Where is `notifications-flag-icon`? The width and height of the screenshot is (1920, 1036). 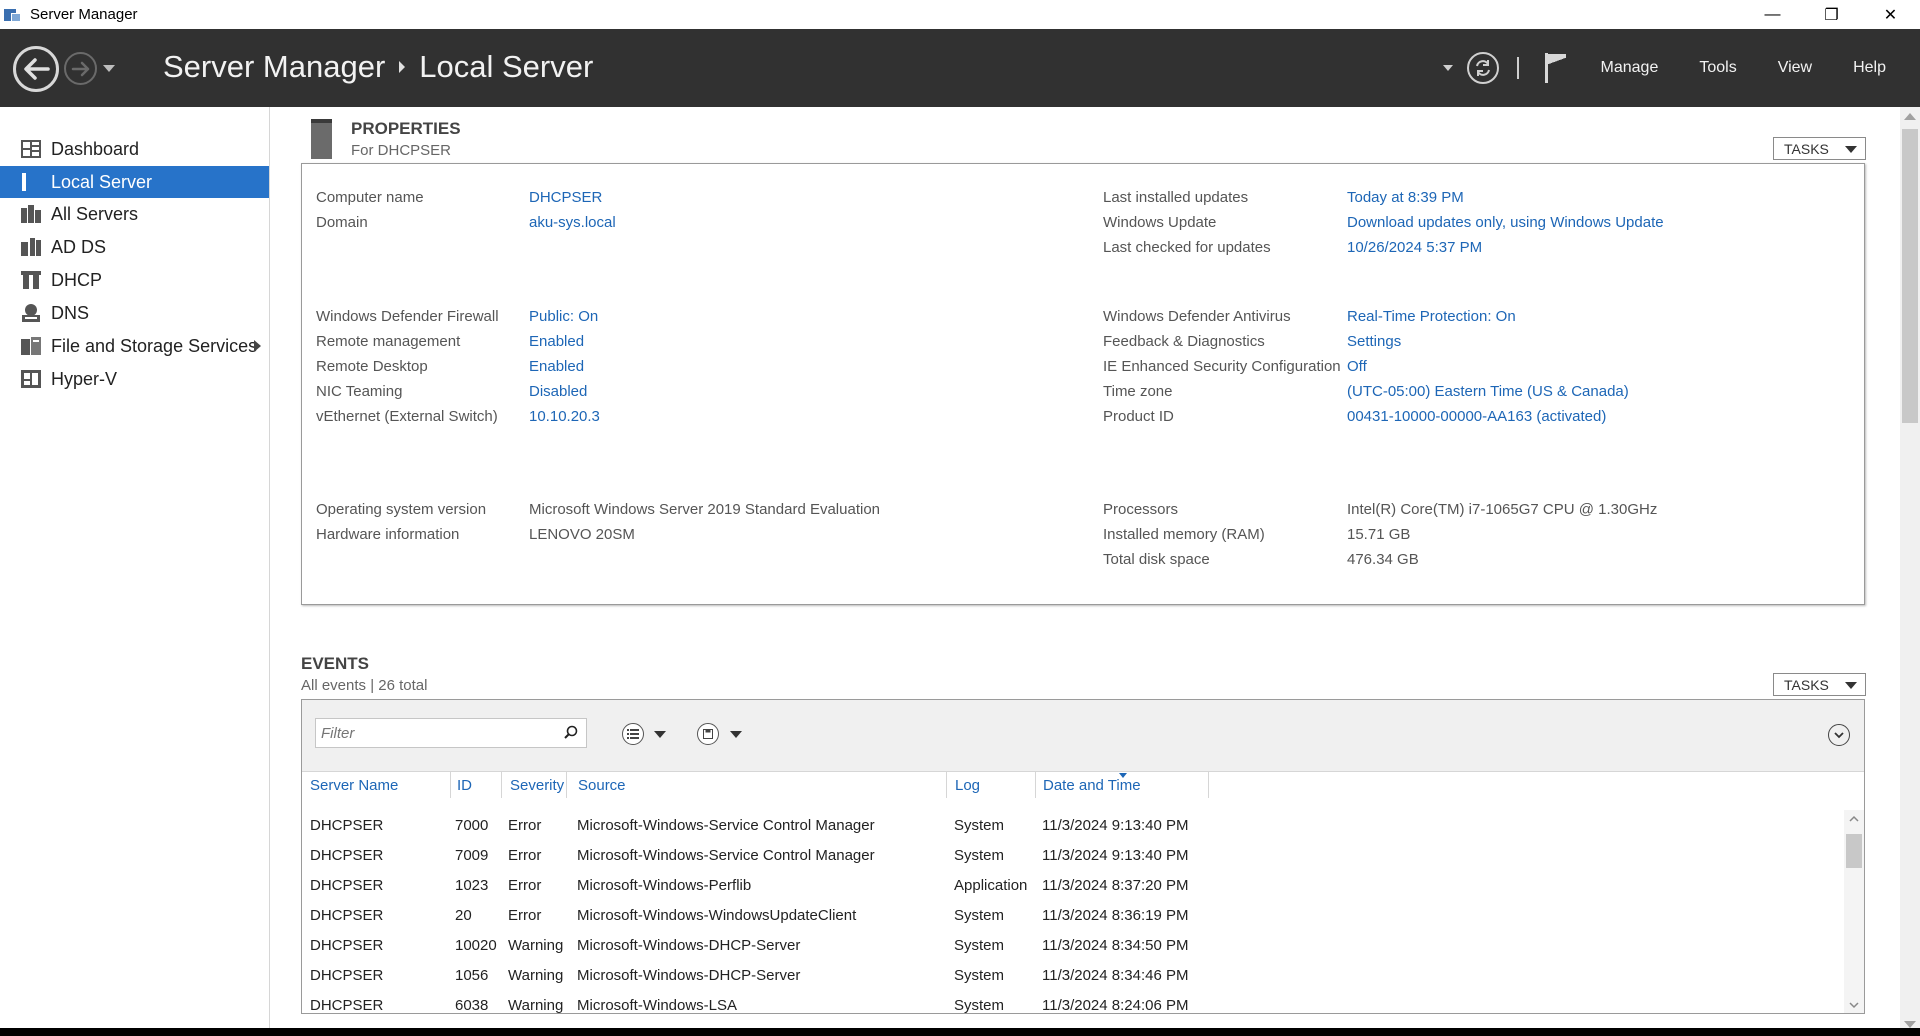
notifications-flag-icon is located at coordinates (1556, 68).